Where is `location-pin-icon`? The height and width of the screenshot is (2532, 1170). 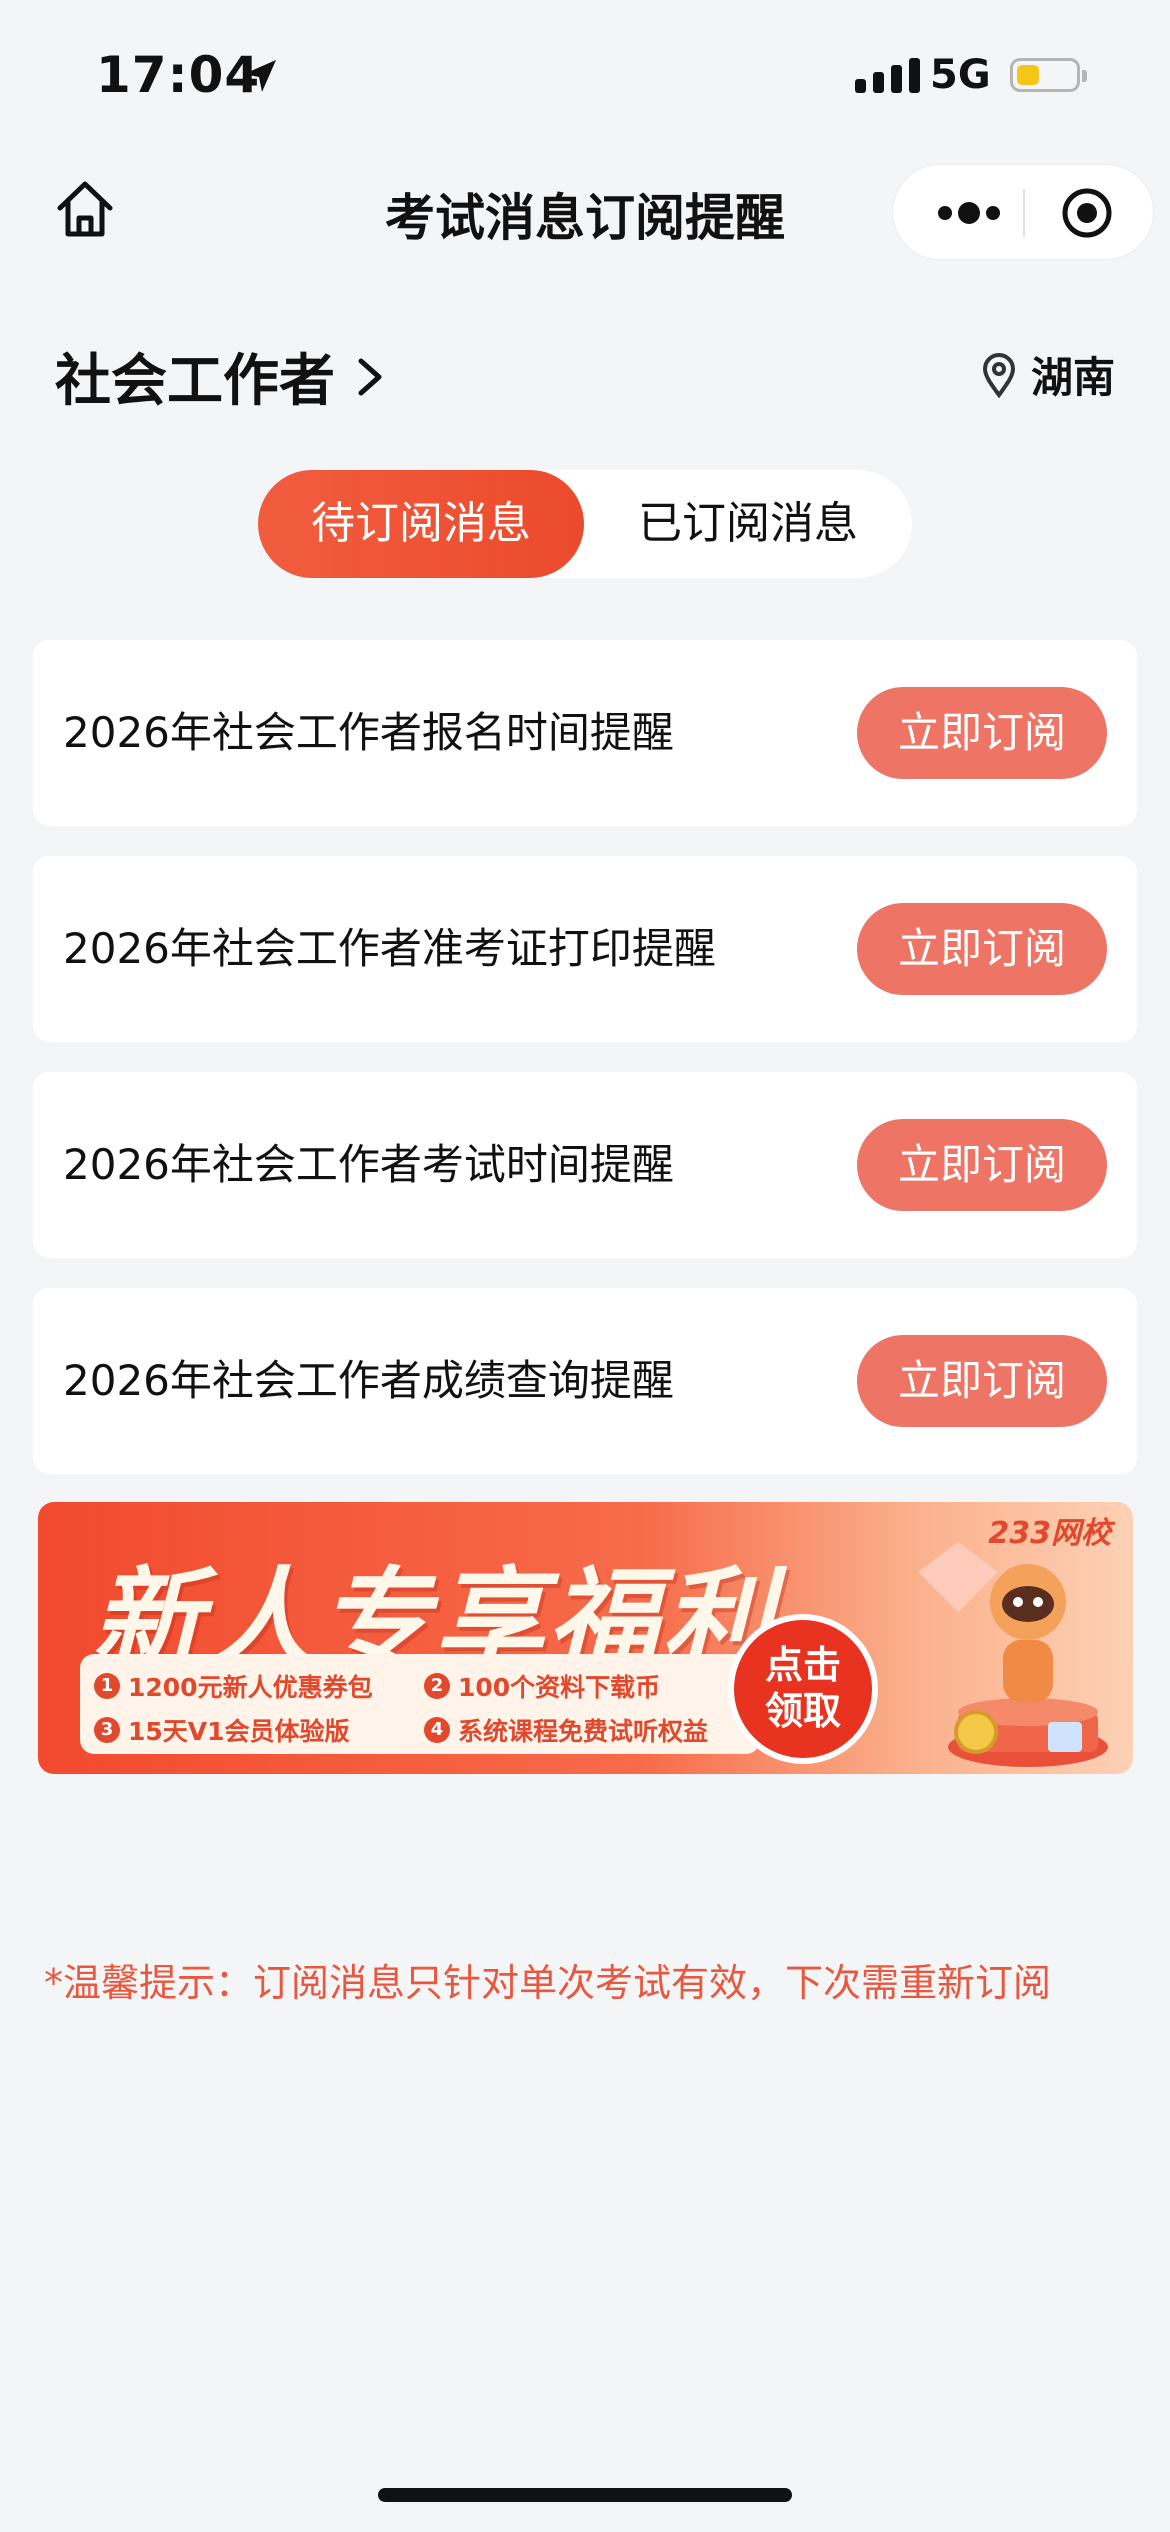 location-pin-icon is located at coordinates (998, 375).